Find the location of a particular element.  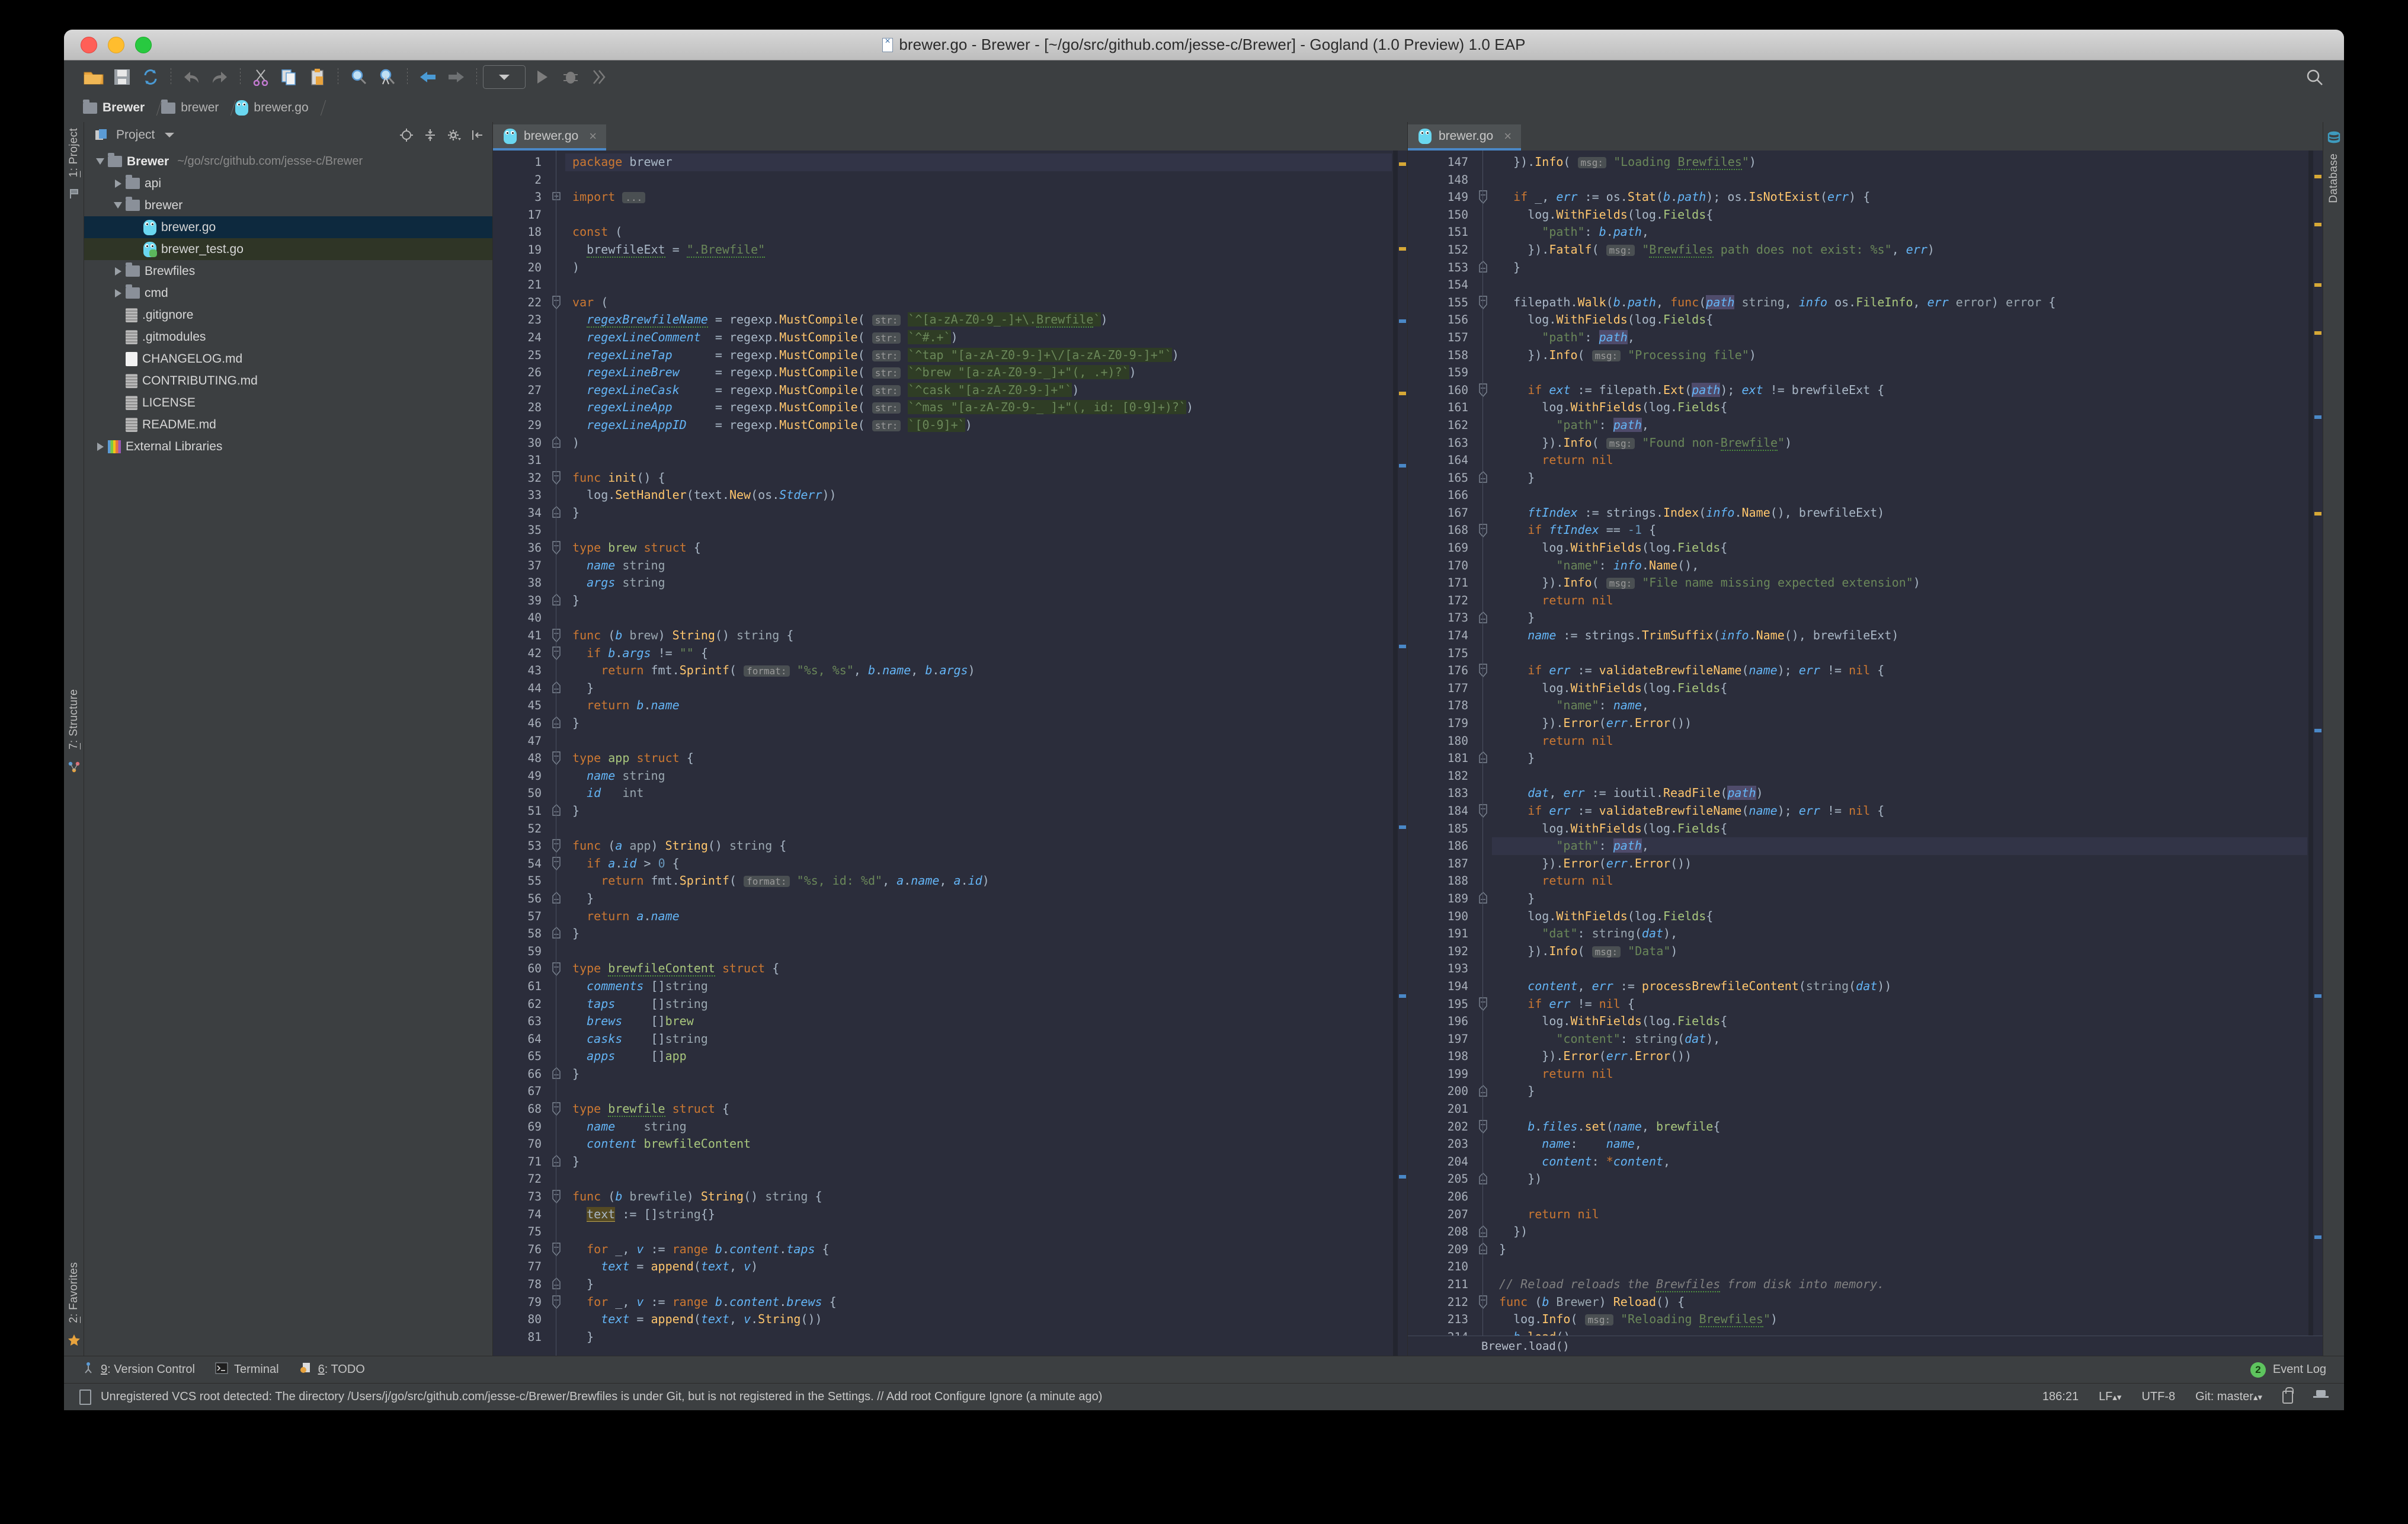

tool-window-version-control: 9: Version Control is located at coordinates (138, 1370).